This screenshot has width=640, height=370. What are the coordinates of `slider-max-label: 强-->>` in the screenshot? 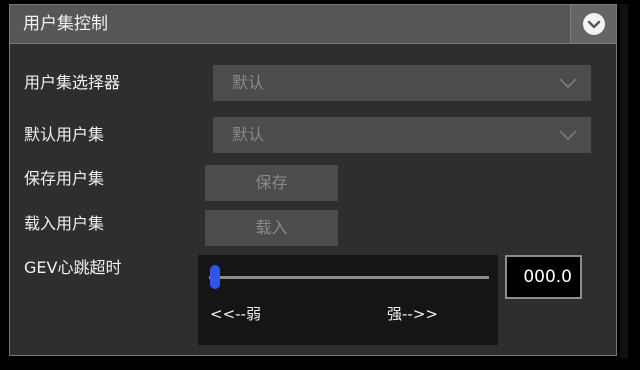 It's located at (412, 314).